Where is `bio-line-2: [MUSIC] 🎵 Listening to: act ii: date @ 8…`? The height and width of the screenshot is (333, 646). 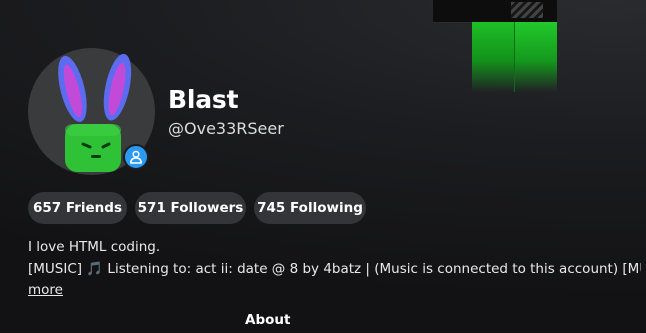 bio-line-2: [MUSIC] 🎵 Listening to: act ii: date @ 8… is located at coordinates (334, 269).